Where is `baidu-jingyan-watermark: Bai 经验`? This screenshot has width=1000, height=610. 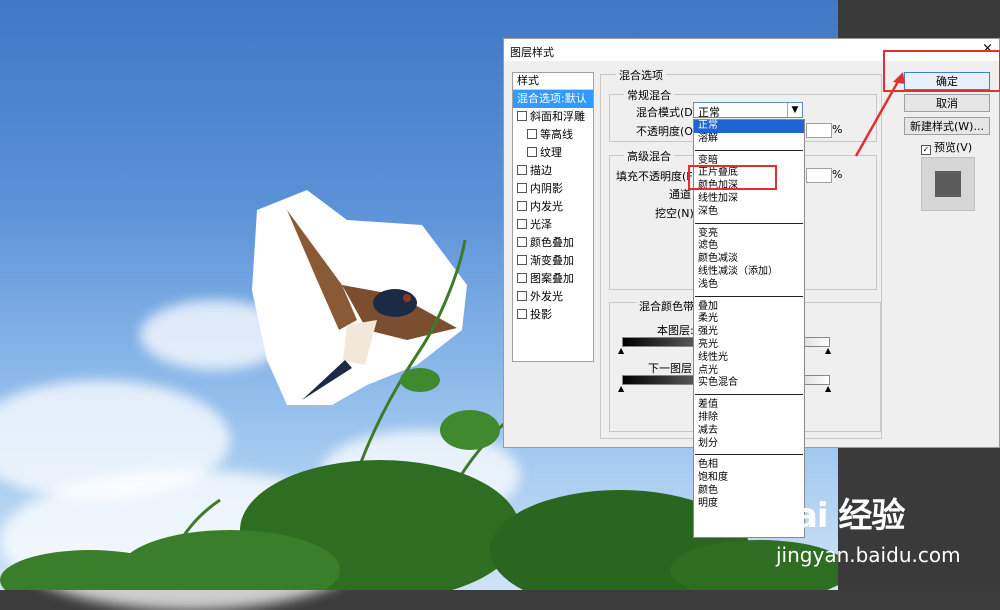
baidu-jingyan-watermark: Bai 经验 is located at coordinates (837, 516).